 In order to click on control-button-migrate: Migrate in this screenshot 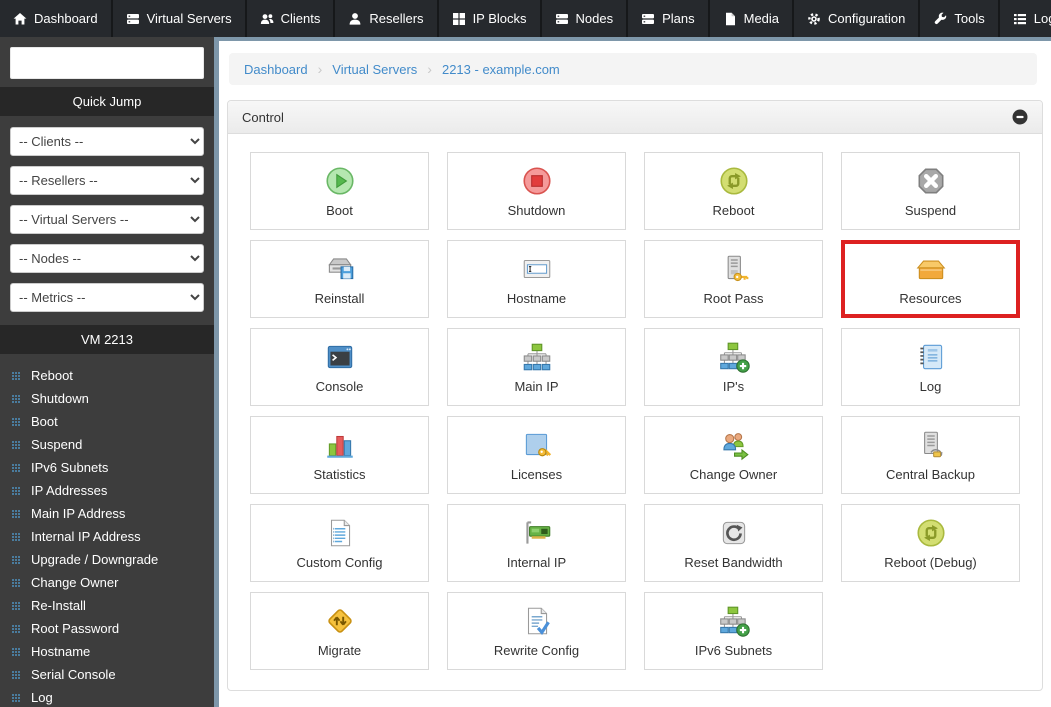, I will do `click(339, 631)`.